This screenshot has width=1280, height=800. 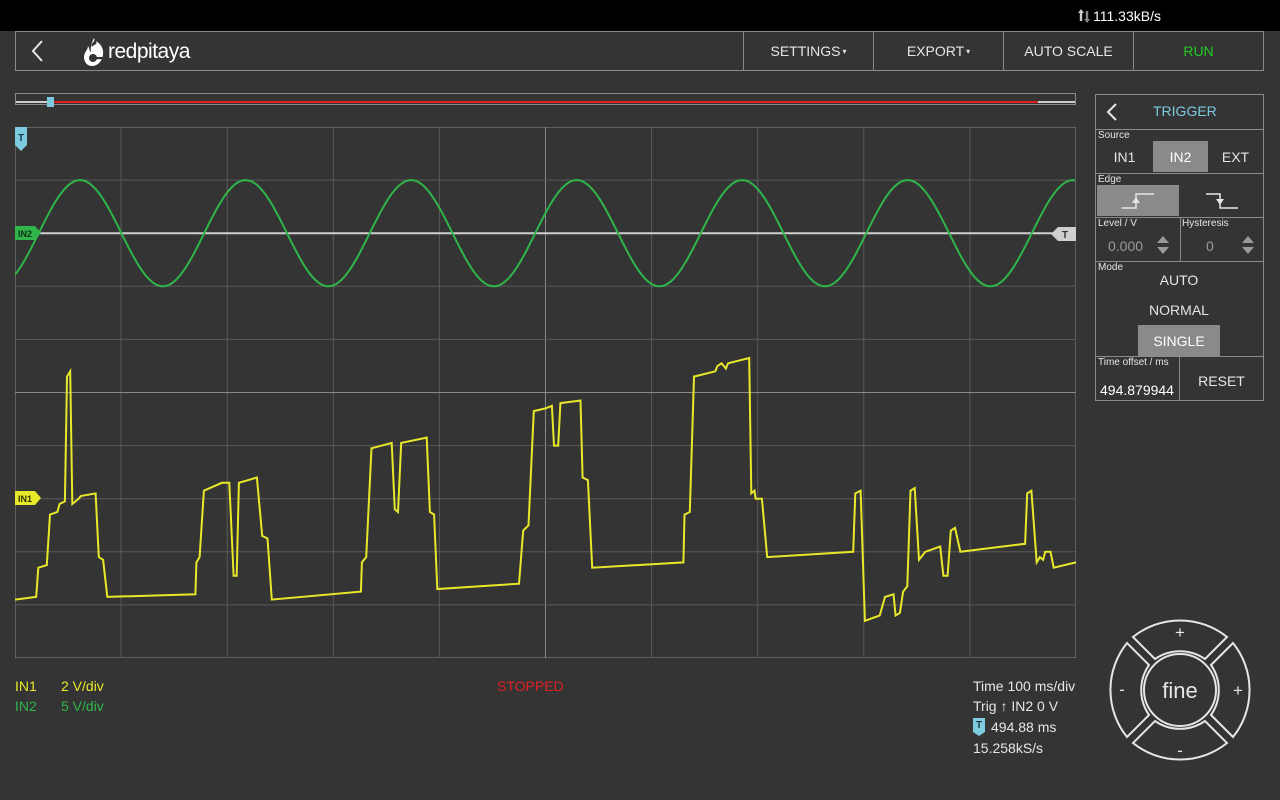 I want to click on run-label: RUN, so click(x=1198, y=51).